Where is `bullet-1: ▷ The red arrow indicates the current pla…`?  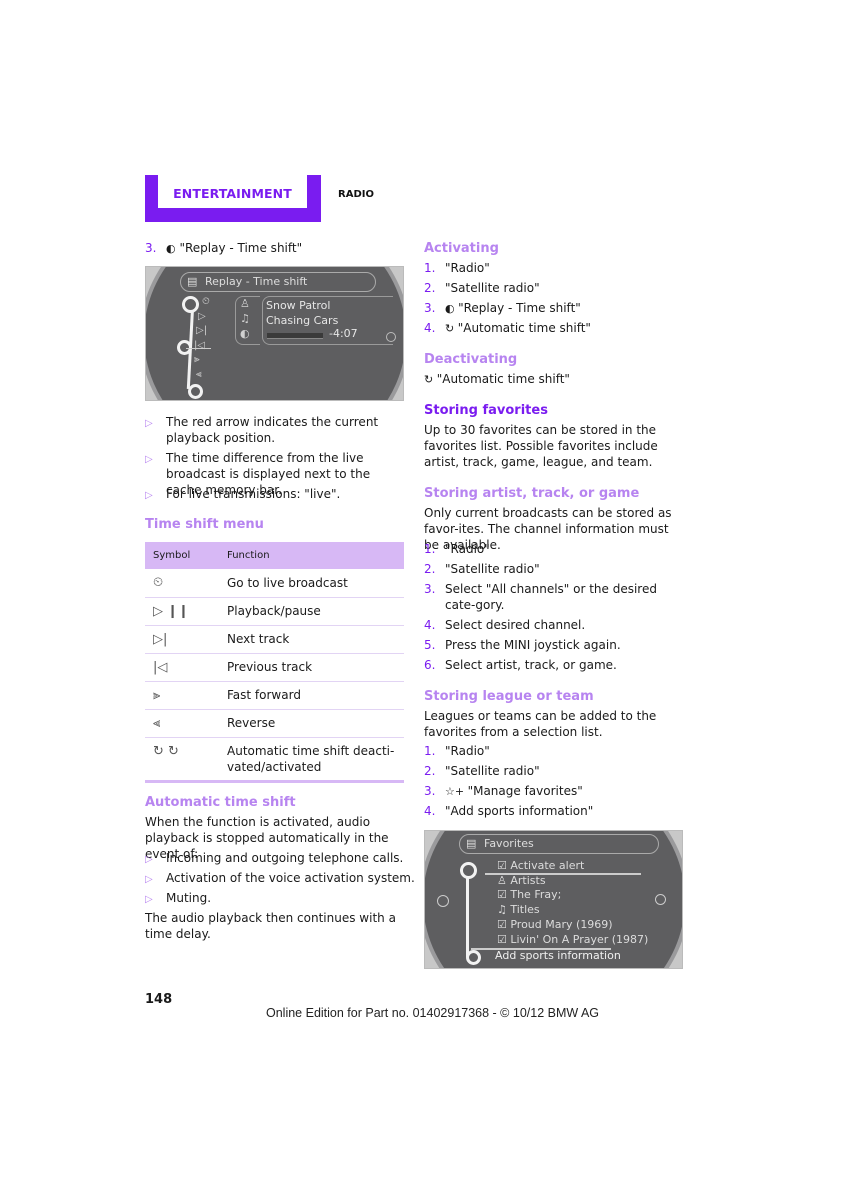 bullet-1: ▷ The red arrow indicates the current pla… is located at coordinates (262, 430).